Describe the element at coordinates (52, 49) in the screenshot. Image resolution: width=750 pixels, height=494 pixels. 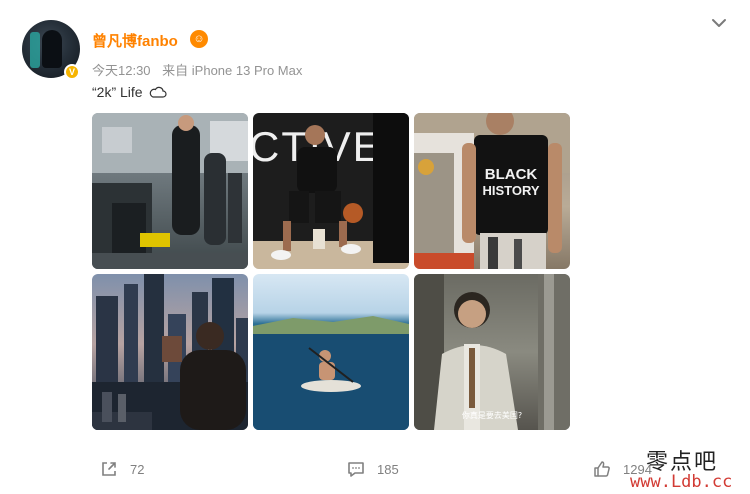
I see `avatar-figure` at that location.